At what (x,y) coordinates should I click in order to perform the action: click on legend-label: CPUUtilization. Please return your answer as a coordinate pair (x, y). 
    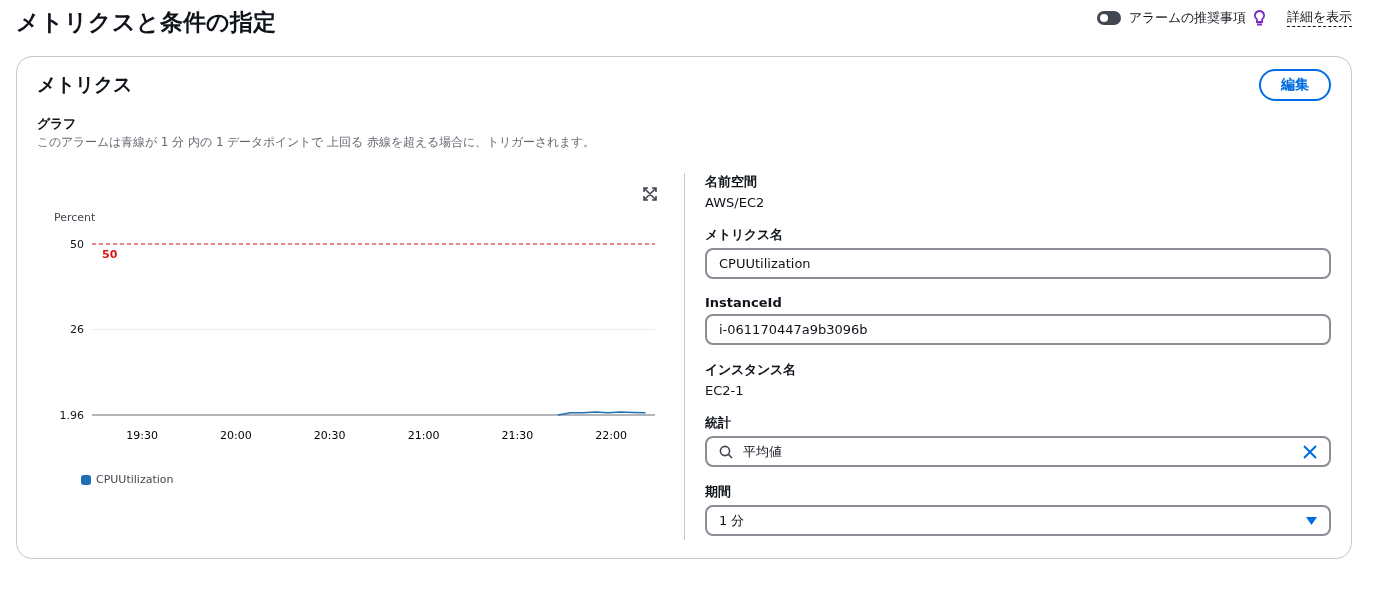
    Looking at the image, I should click on (135, 479).